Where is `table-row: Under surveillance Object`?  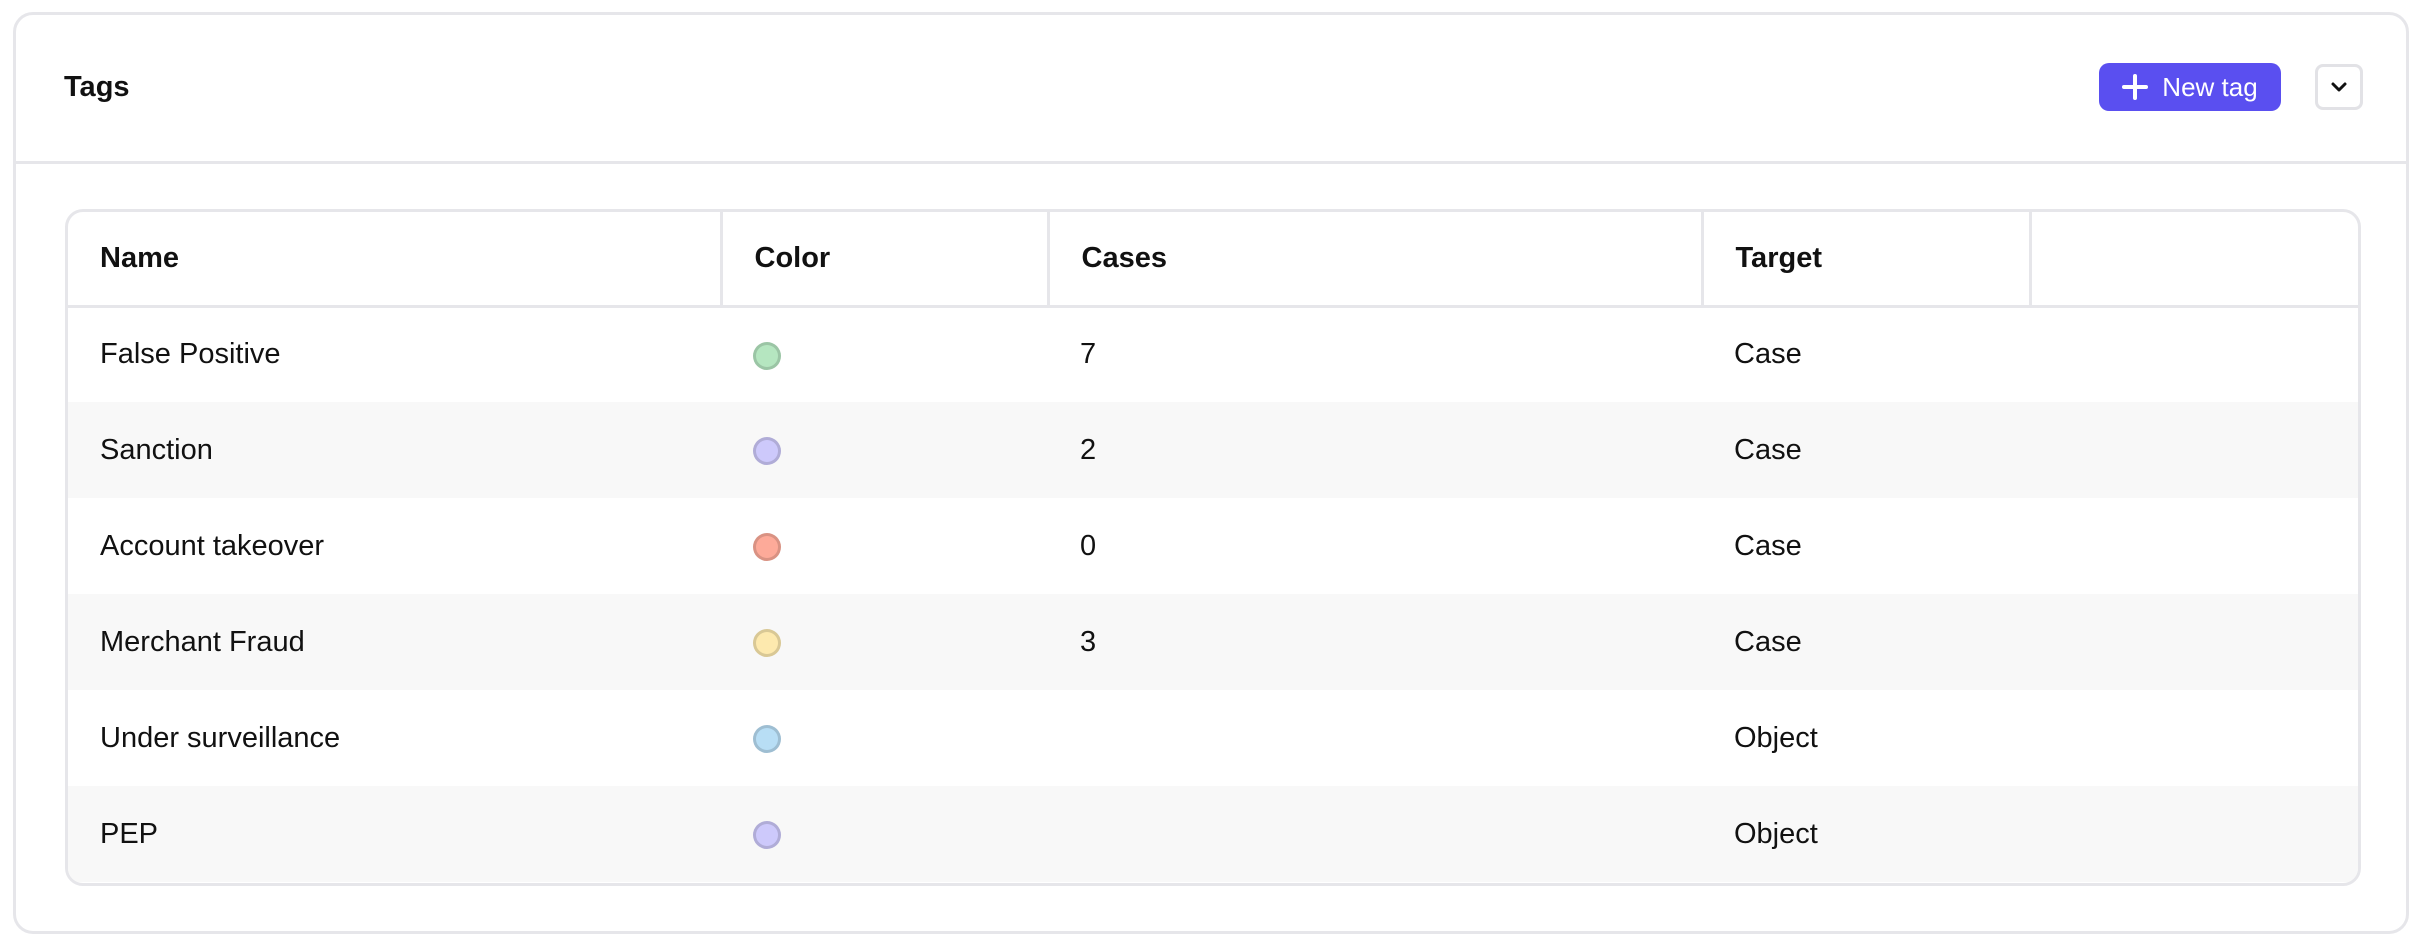 table-row: Under surveillance Object is located at coordinates (1213, 738).